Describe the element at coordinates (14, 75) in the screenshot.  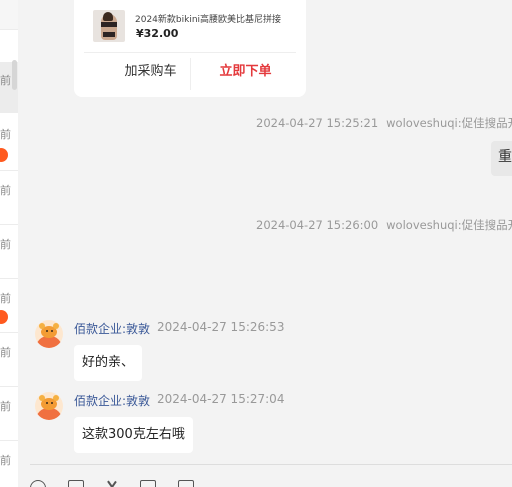
I see `sidebar-scrollbar` at that location.